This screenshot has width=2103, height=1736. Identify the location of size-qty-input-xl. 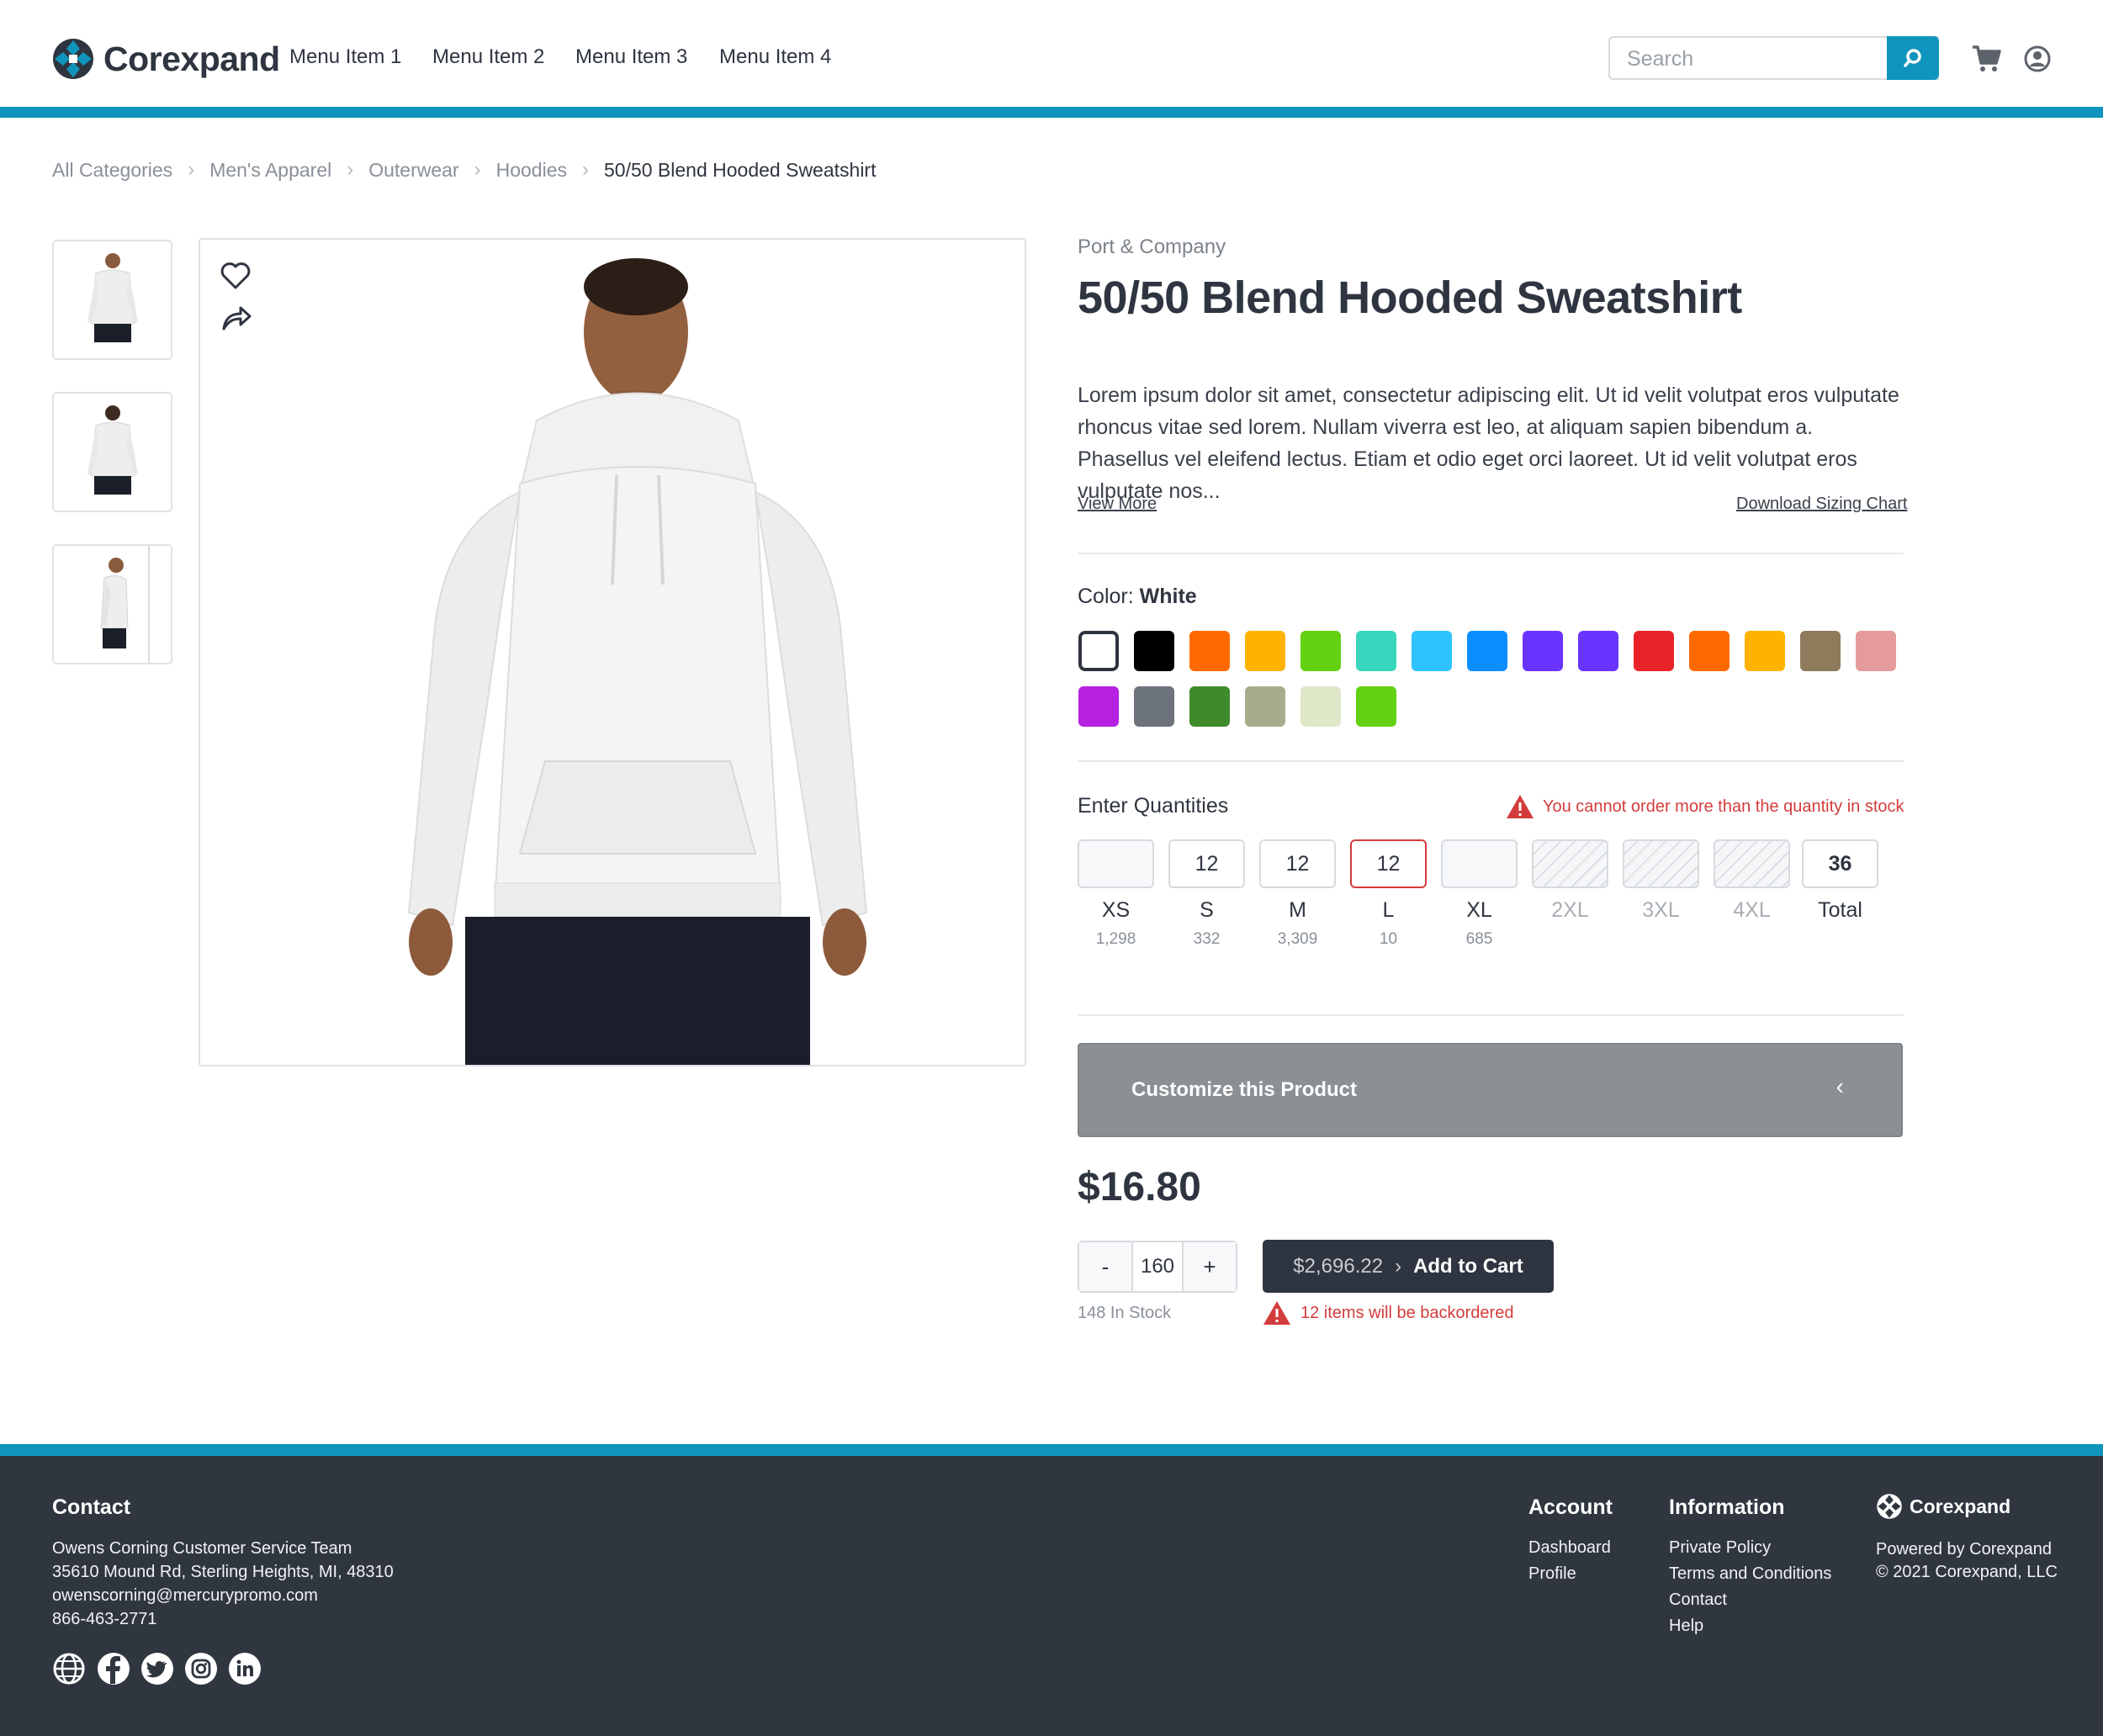
(1479, 863).